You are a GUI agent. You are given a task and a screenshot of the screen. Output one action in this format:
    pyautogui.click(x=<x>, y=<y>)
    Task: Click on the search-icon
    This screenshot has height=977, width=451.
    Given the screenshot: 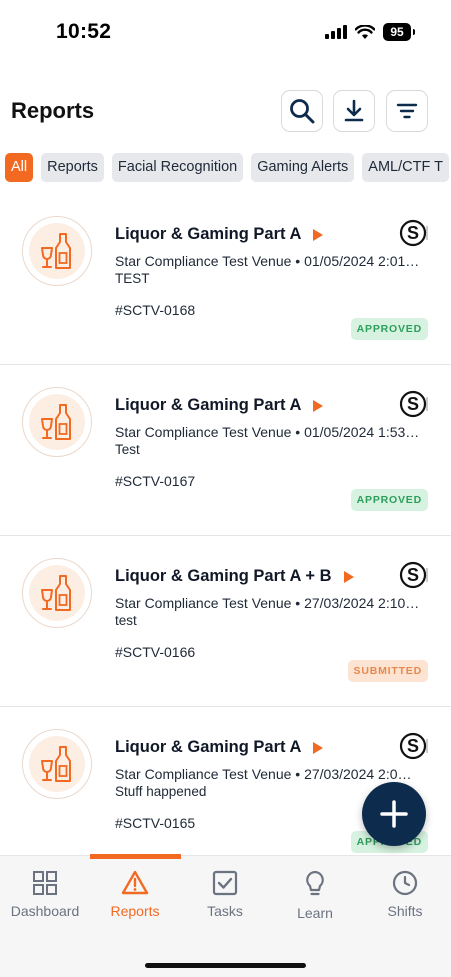 What is the action you would take?
    pyautogui.click(x=302, y=111)
    